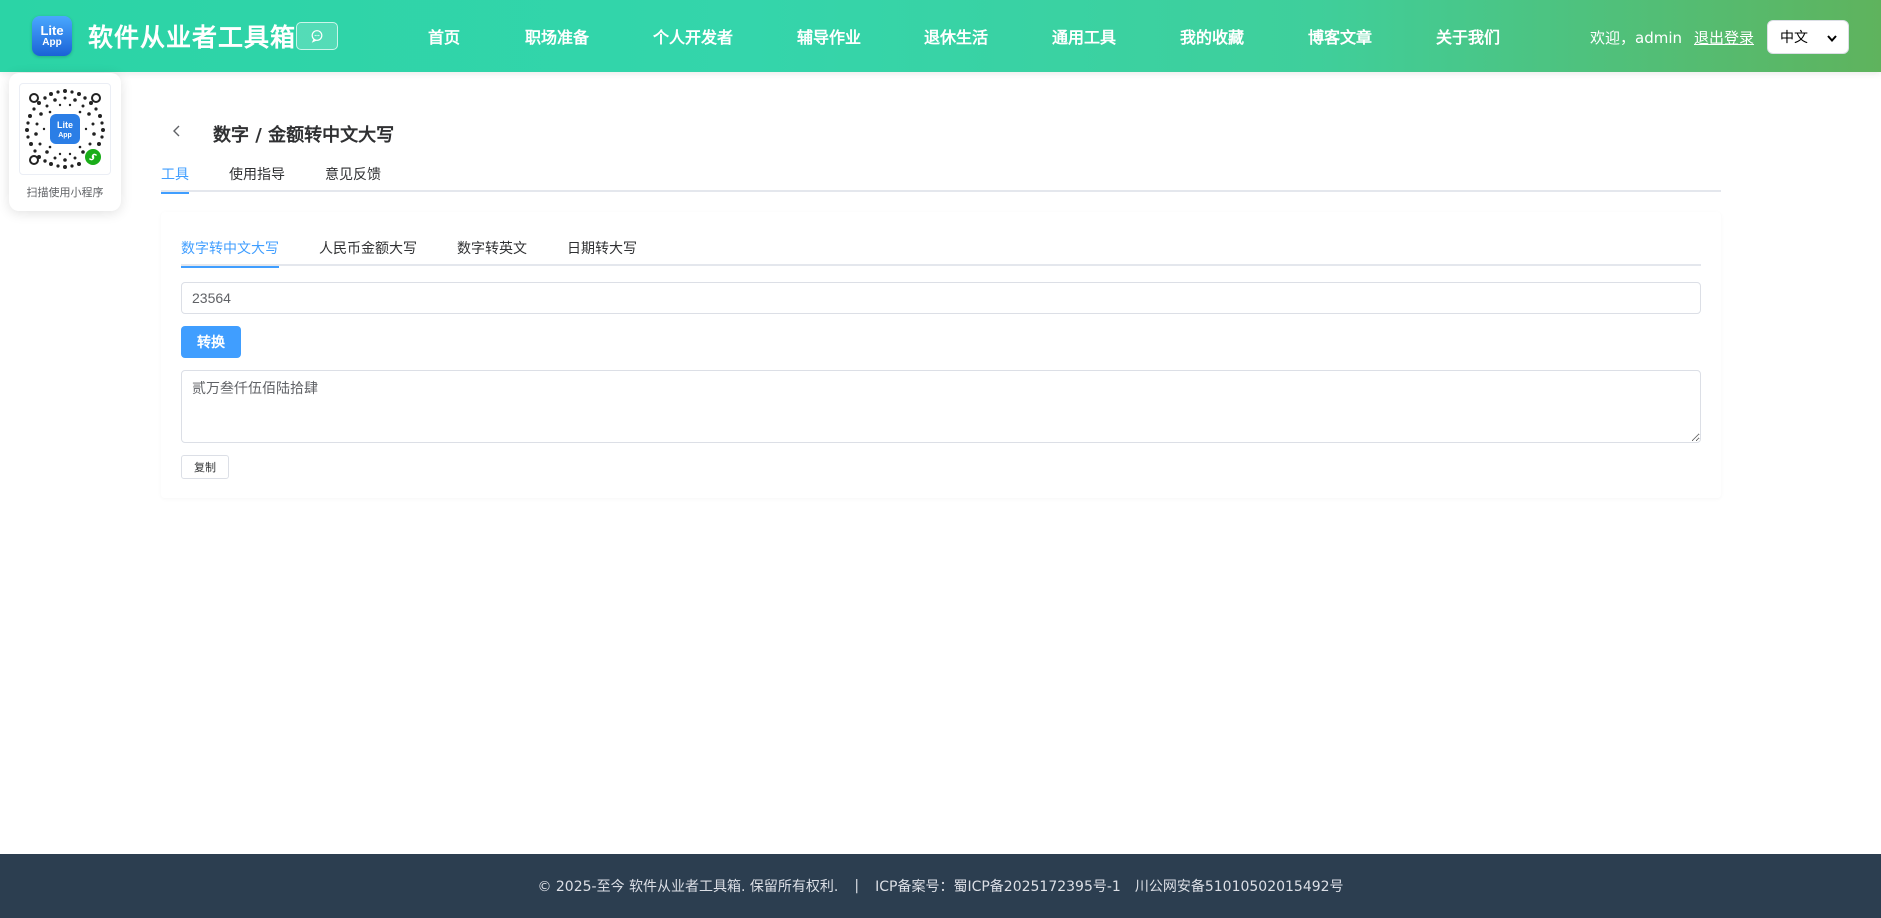 The width and height of the screenshot is (1881, 918). I want to click on logout-link: 退出登录, so click(1724, 37).